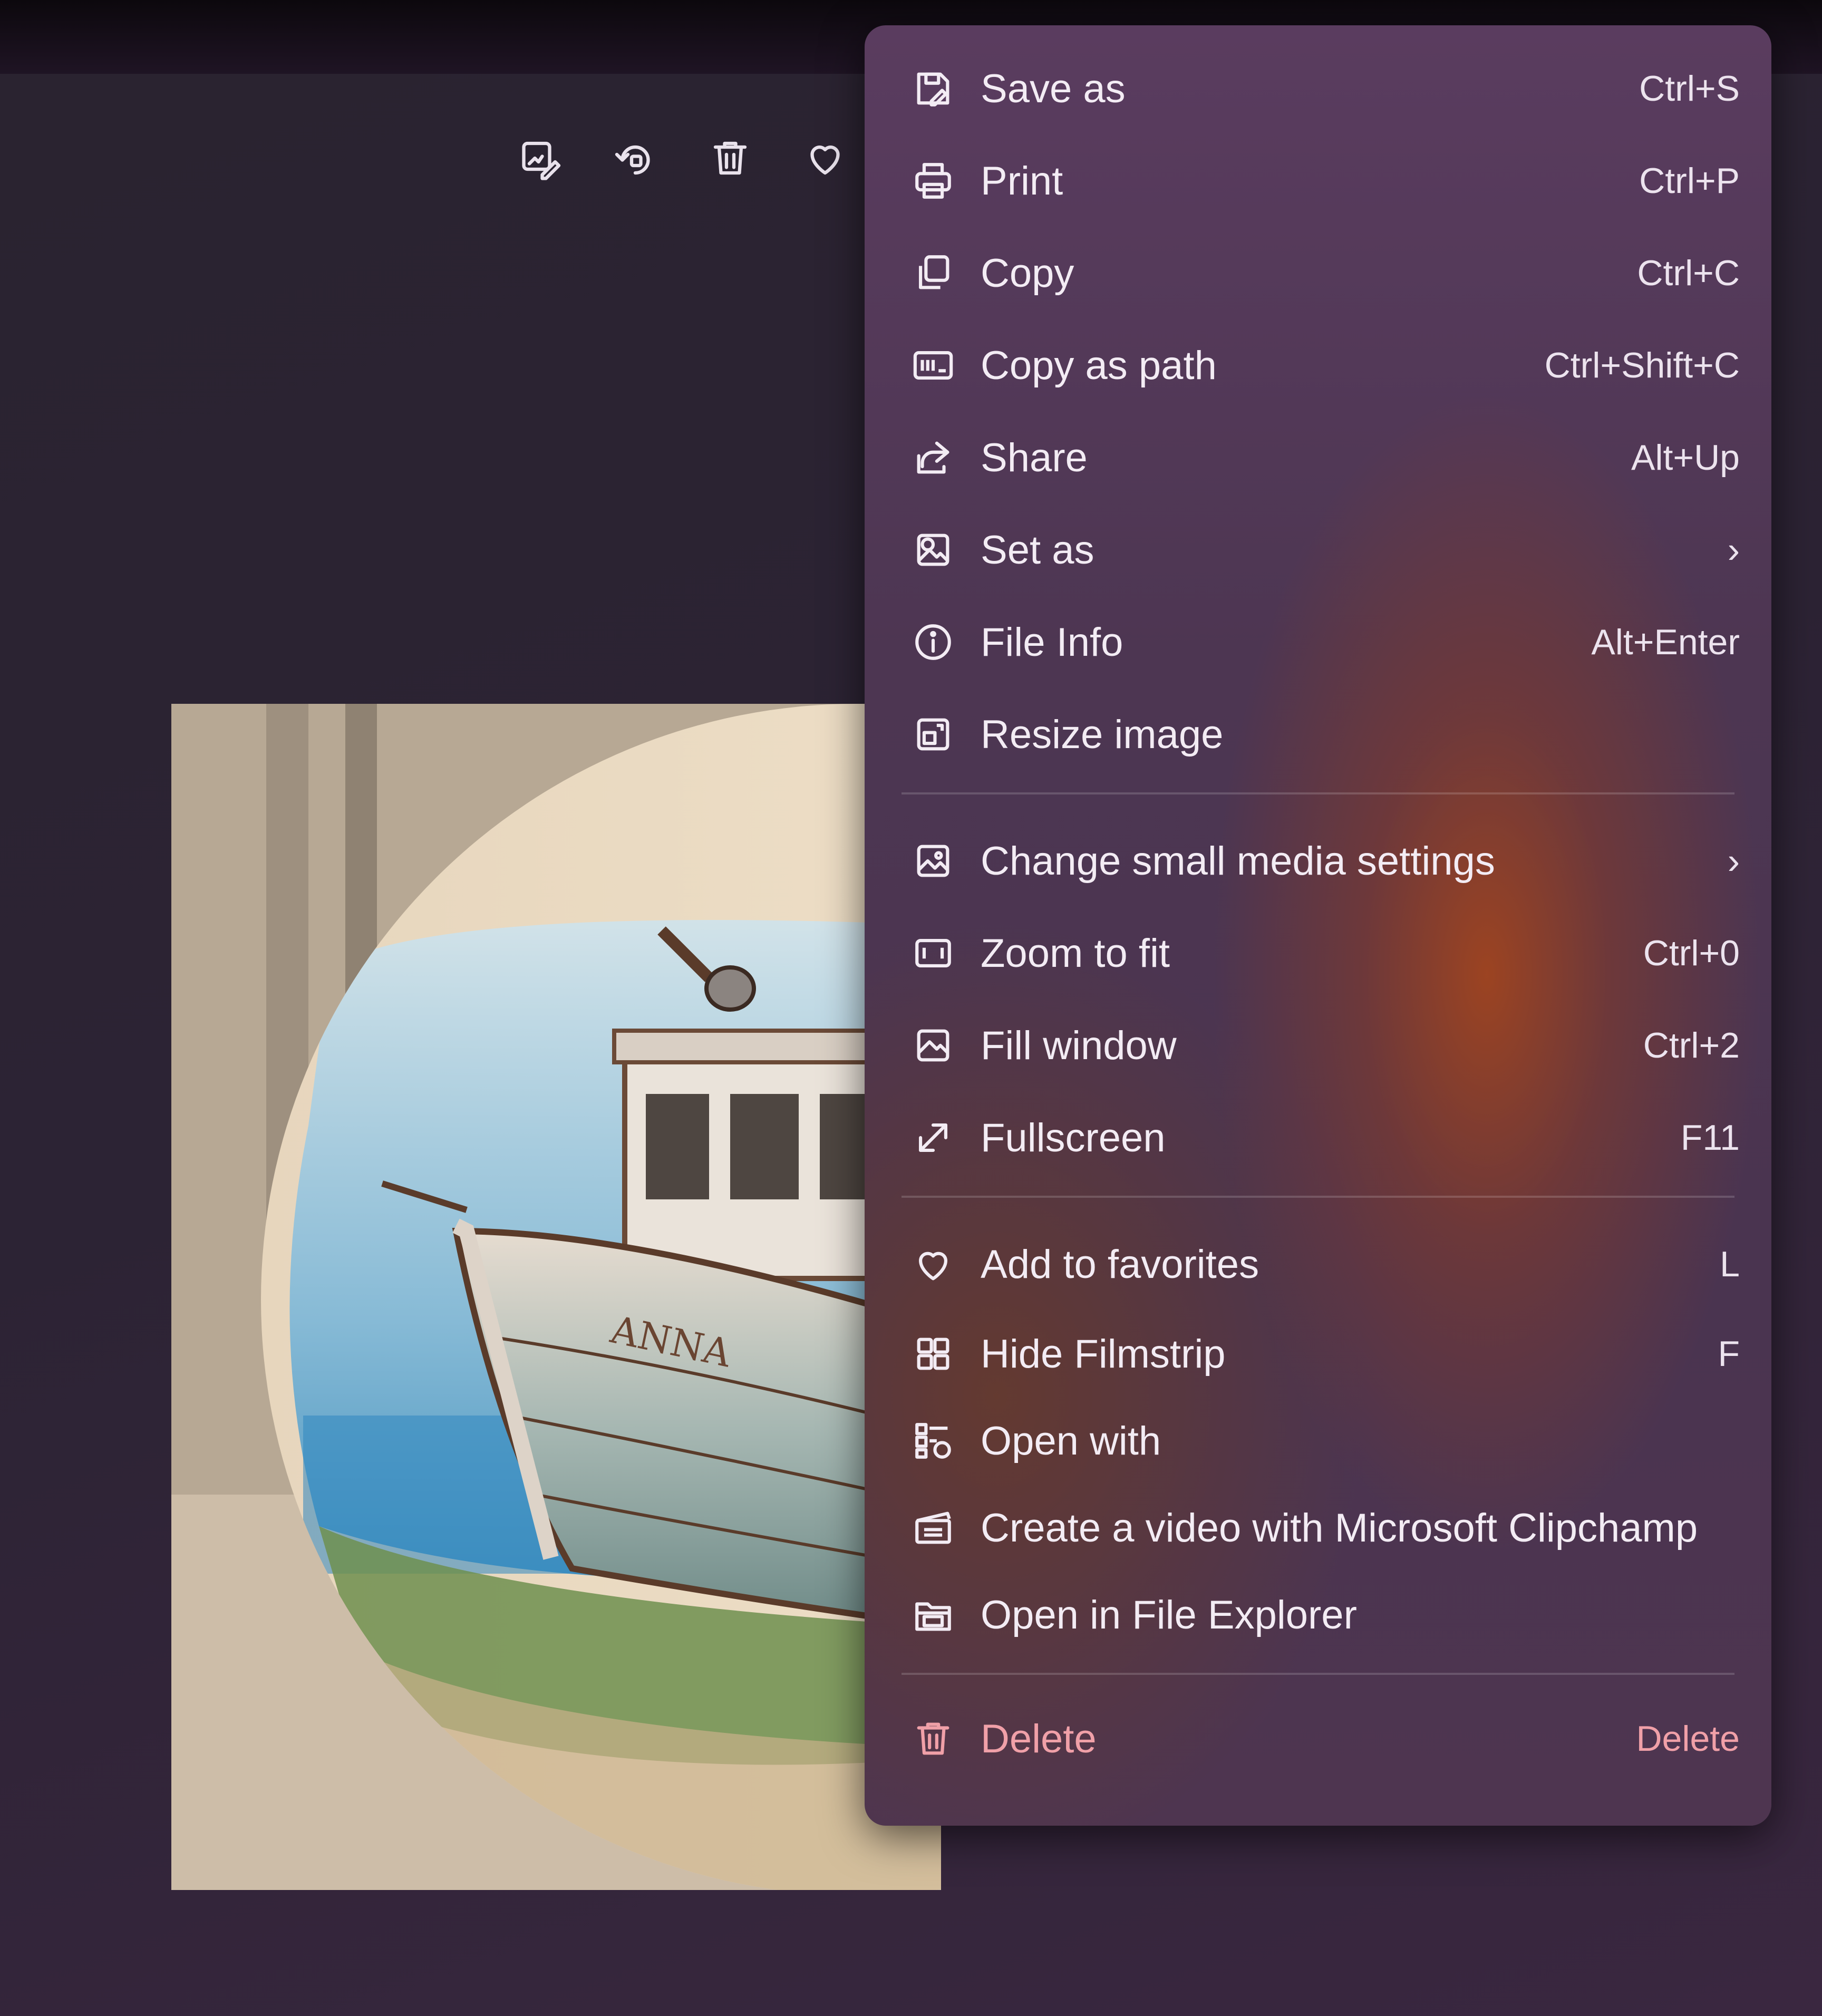 The height and width of the screenshot is (2016, 1822). I want to click on open-with-icon, so click(933, 1440).